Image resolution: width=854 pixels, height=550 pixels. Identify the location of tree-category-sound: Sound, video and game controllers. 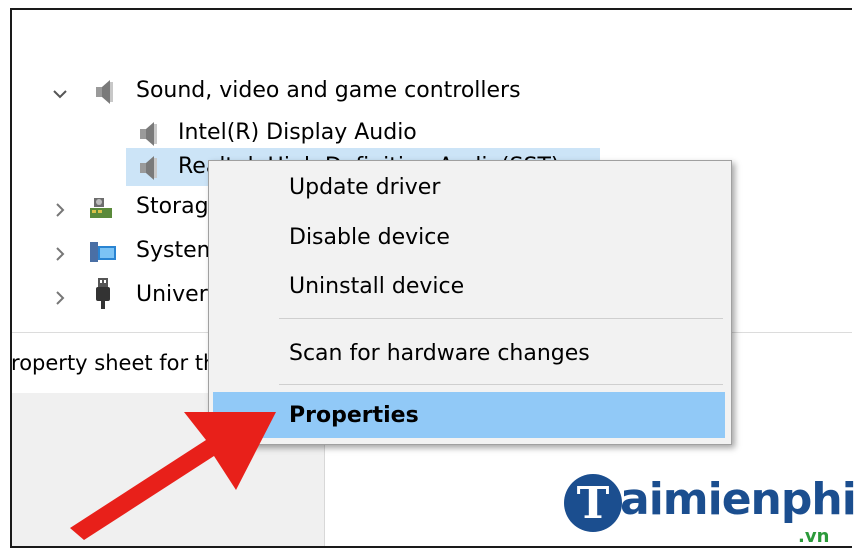
(328, 91).